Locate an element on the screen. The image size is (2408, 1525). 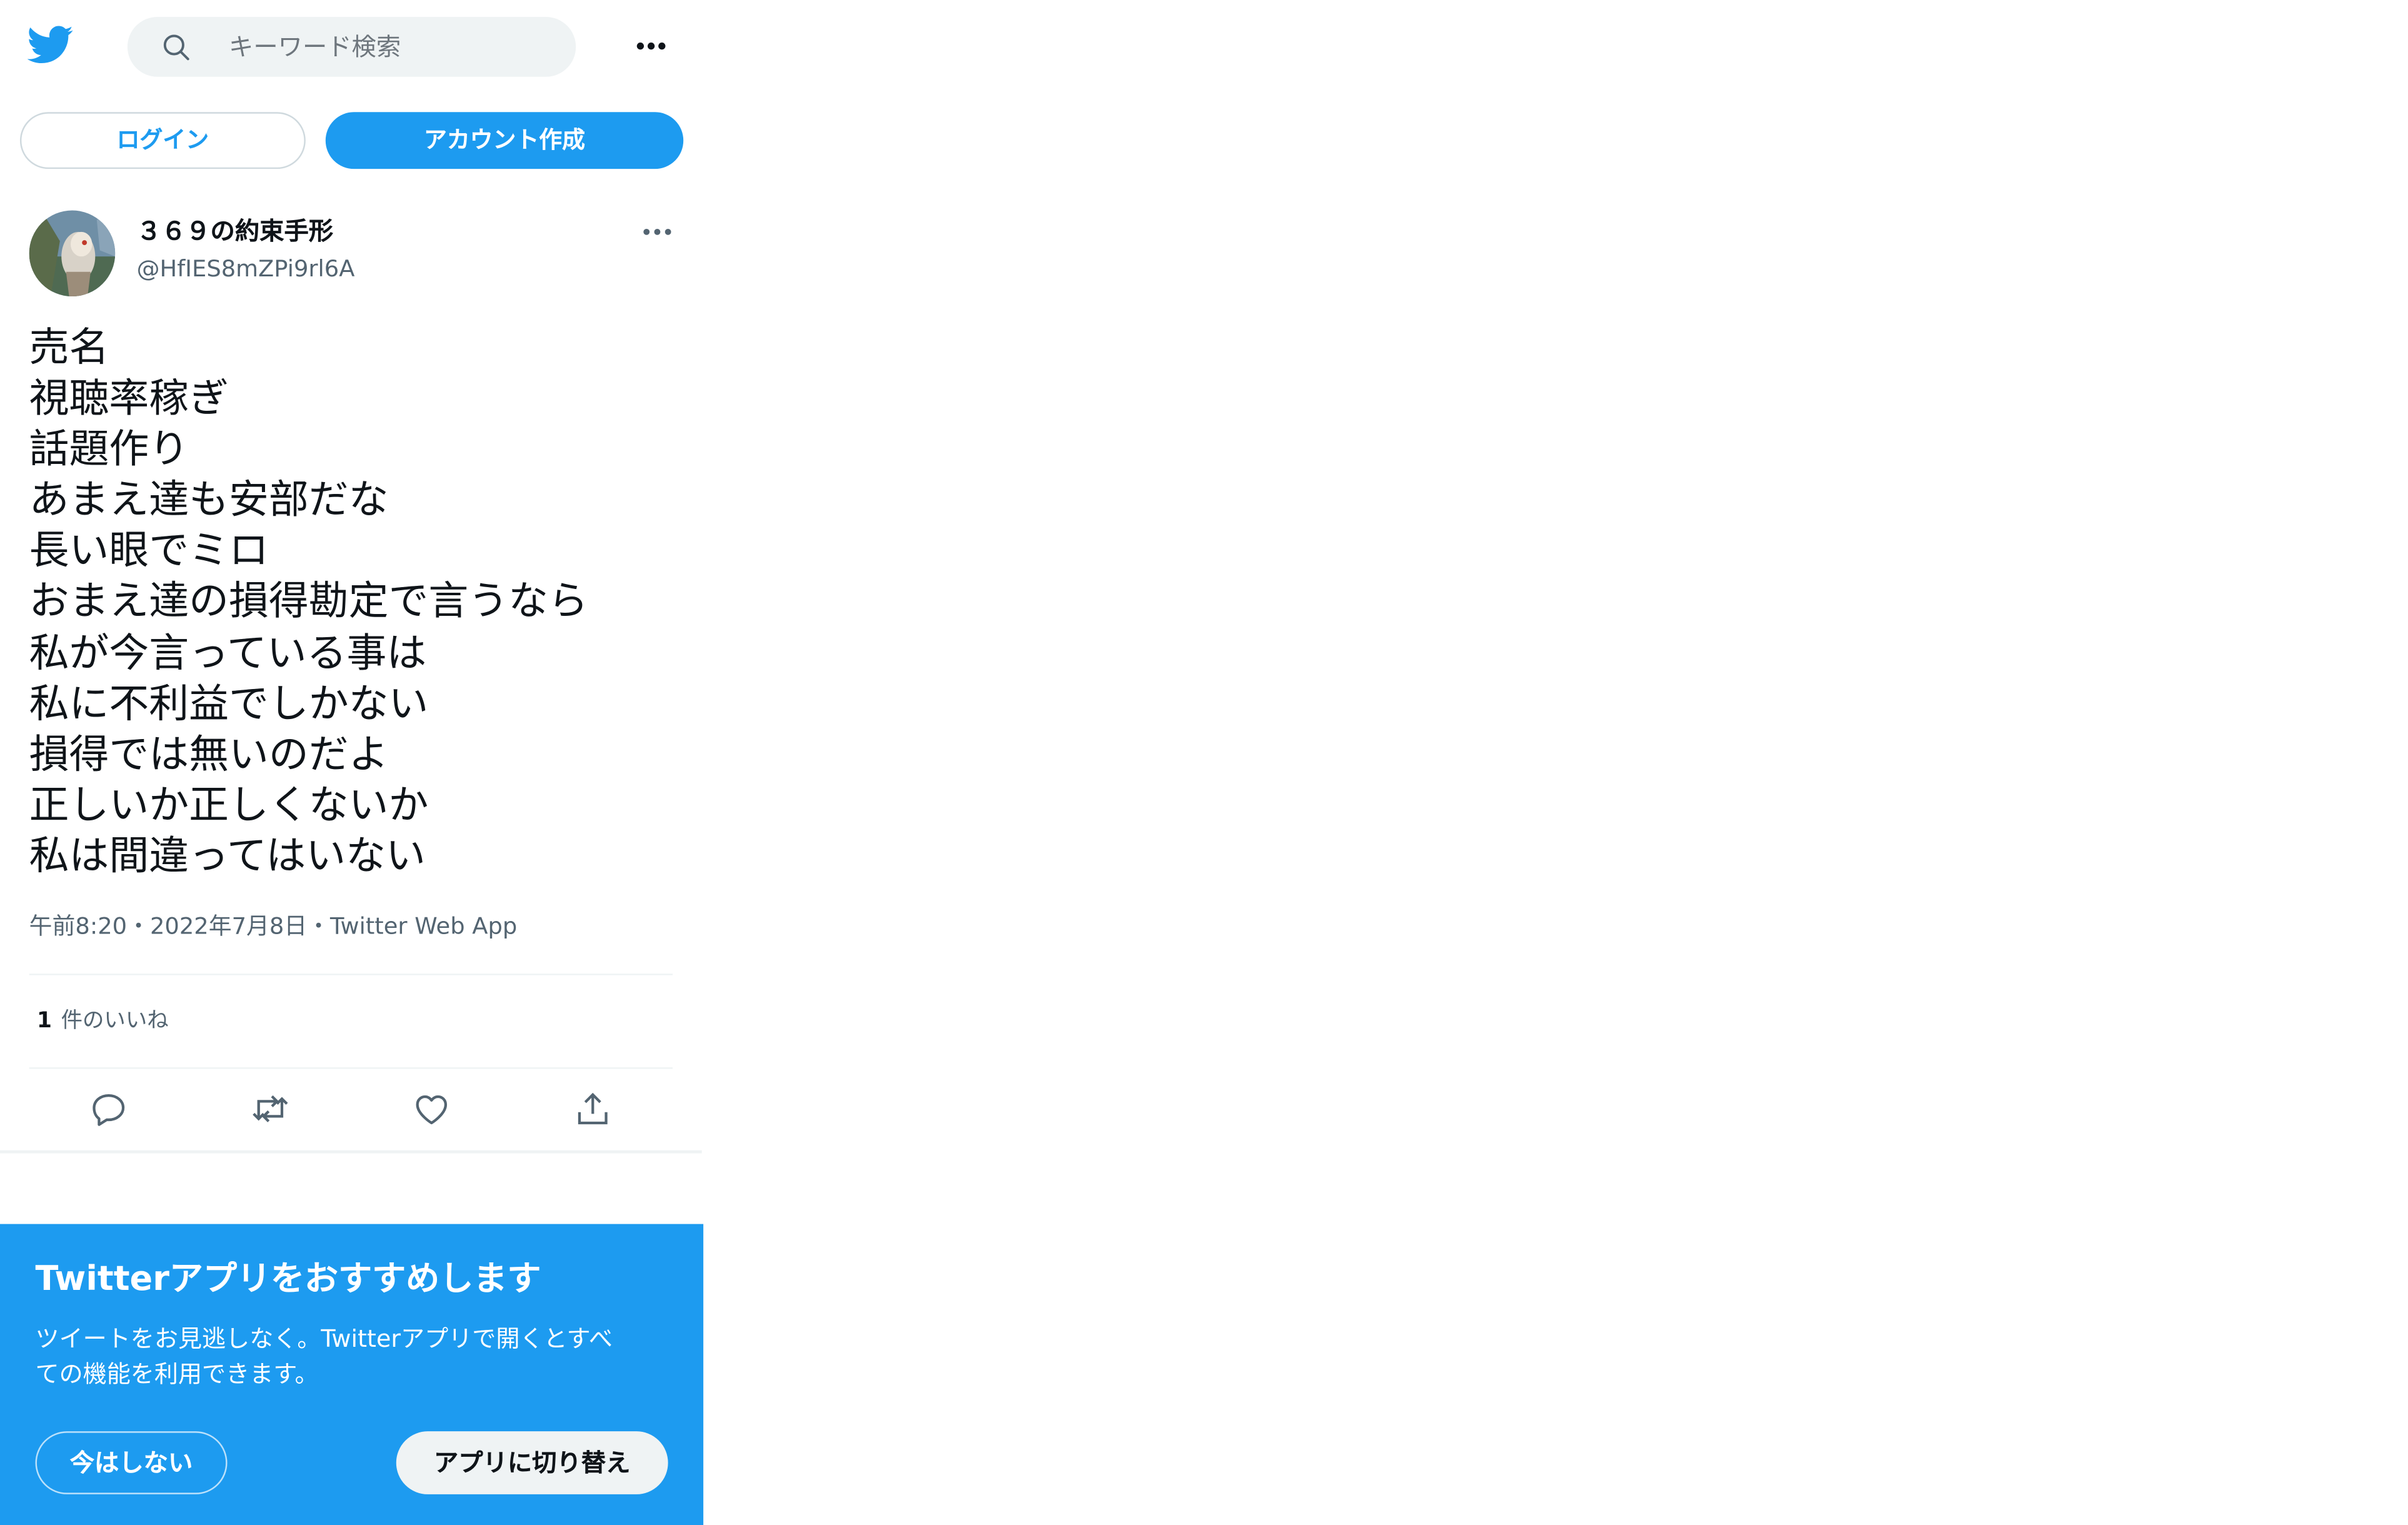
author-display-name: ３６９の約束手形 is located at coordinates (235, 232).